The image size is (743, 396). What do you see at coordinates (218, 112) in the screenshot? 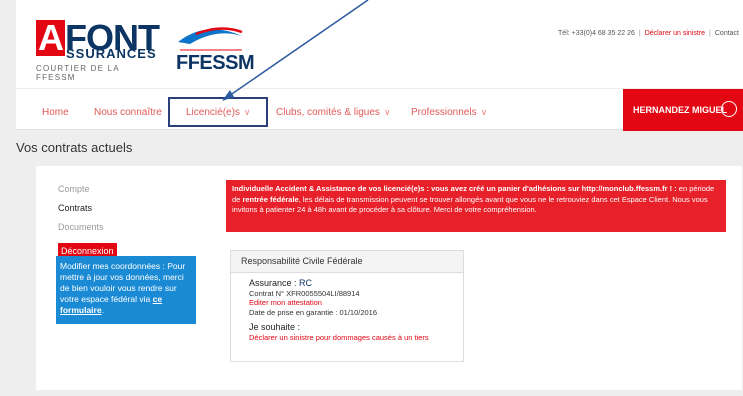
I see `nav-highlight-box` at bounding box center [218, 112].